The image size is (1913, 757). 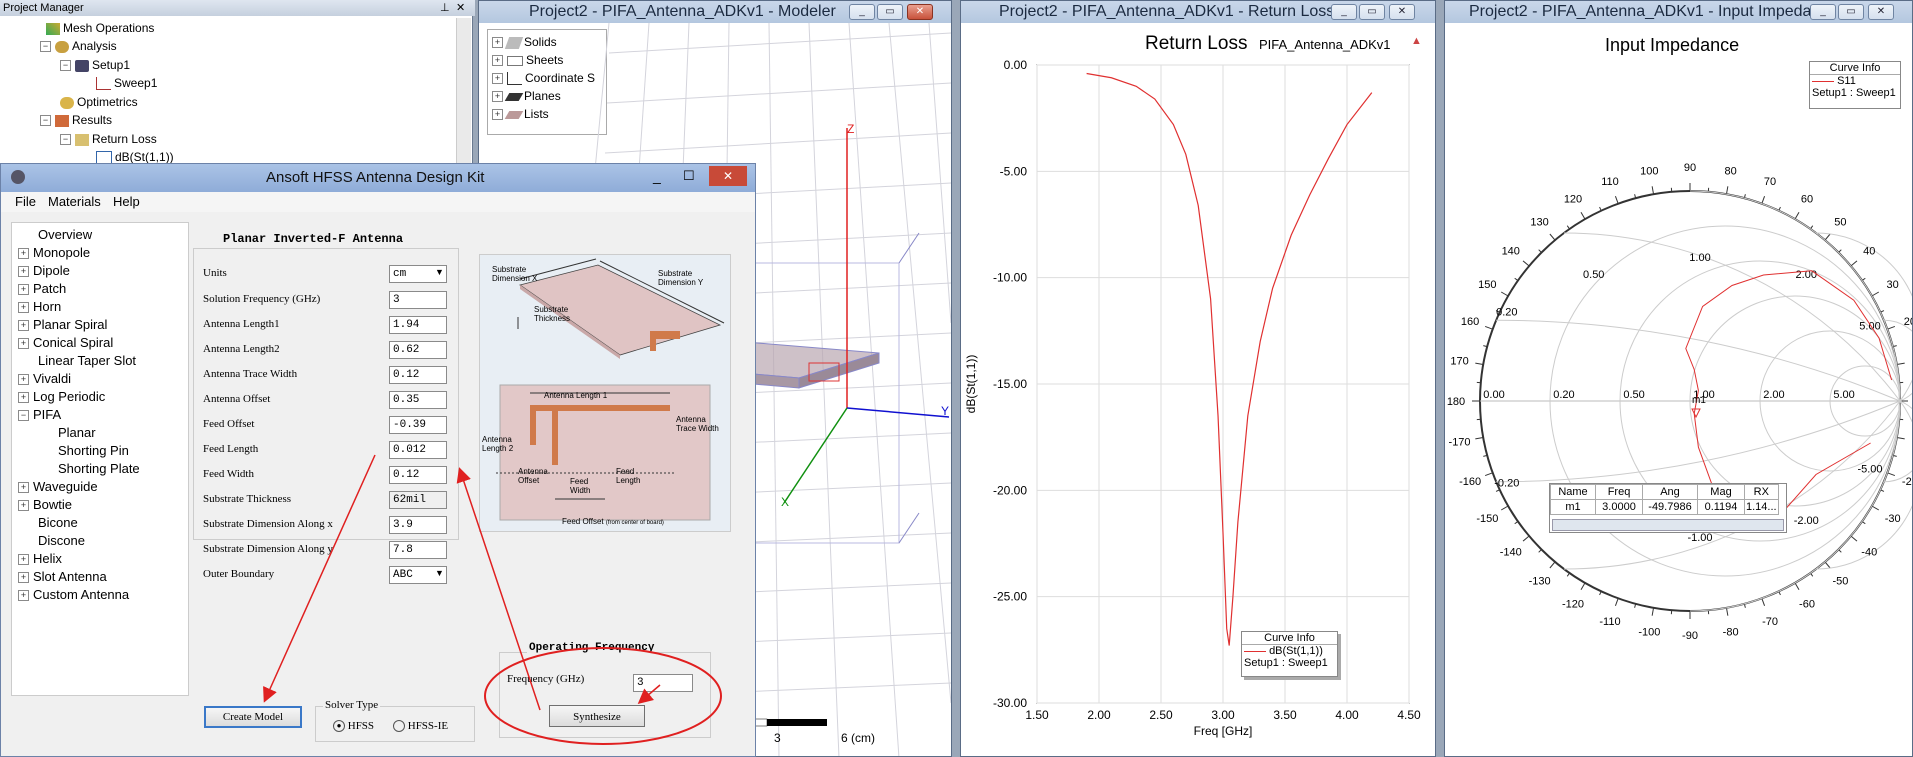 I want to click on nav-horn: + Horn, so click(x=39, y=306).